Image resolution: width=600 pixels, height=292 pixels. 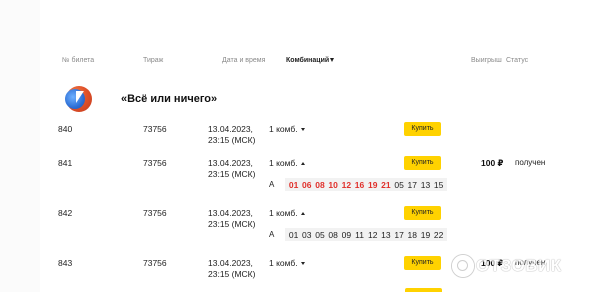 What do you see at coordinates (412, 234) in the screenshot?
I see `combination-number: 18` at bounding box center [412, 234].